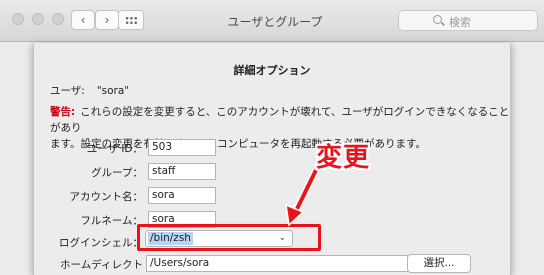 This screenshot has height=275, width=544. I want to click on highlight-box, so click(229, 237).